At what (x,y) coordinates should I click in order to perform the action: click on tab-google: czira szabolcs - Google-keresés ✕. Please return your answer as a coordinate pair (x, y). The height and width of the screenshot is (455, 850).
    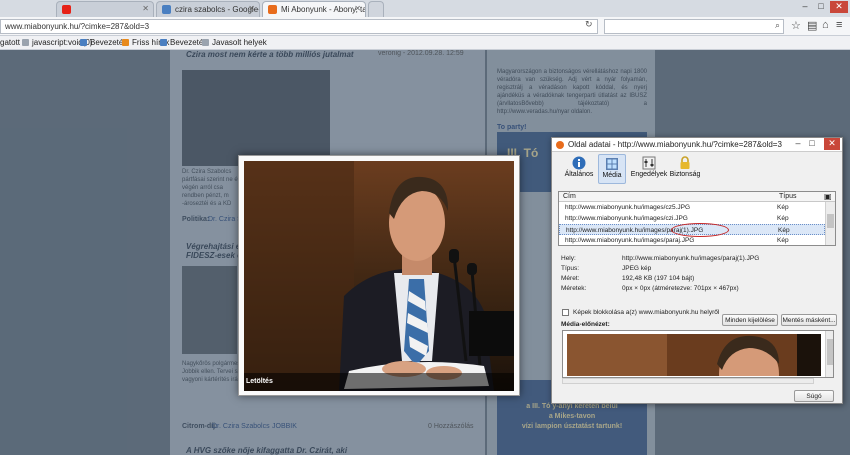
    Looking at the image, I should click on (208, 9).